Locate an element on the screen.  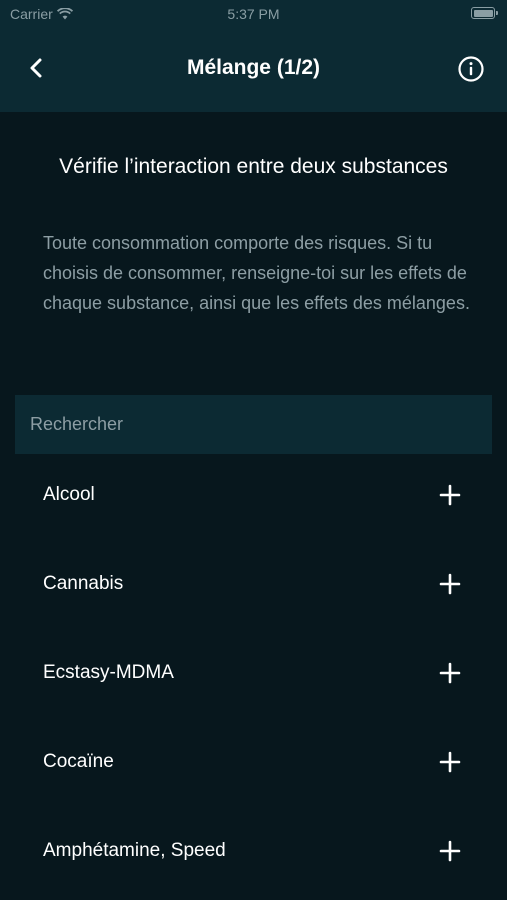
info-circle-icon is located at coordinates (471, 69).